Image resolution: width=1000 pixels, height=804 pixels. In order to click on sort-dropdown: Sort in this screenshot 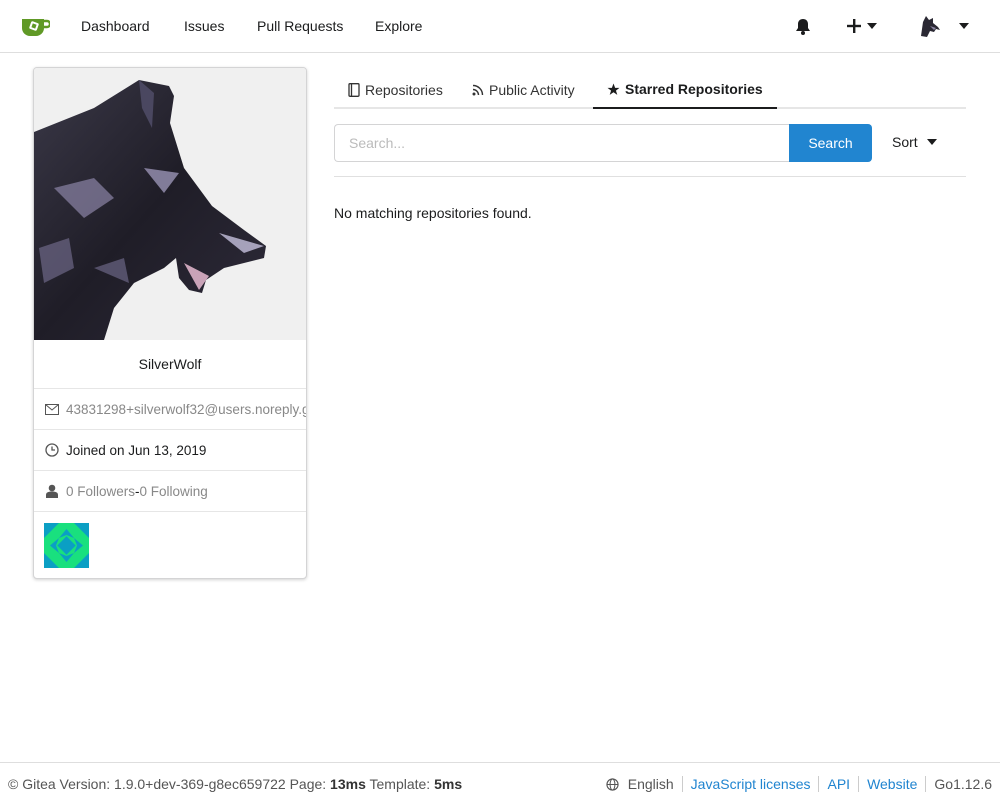, I will do `click(914, 142)`.